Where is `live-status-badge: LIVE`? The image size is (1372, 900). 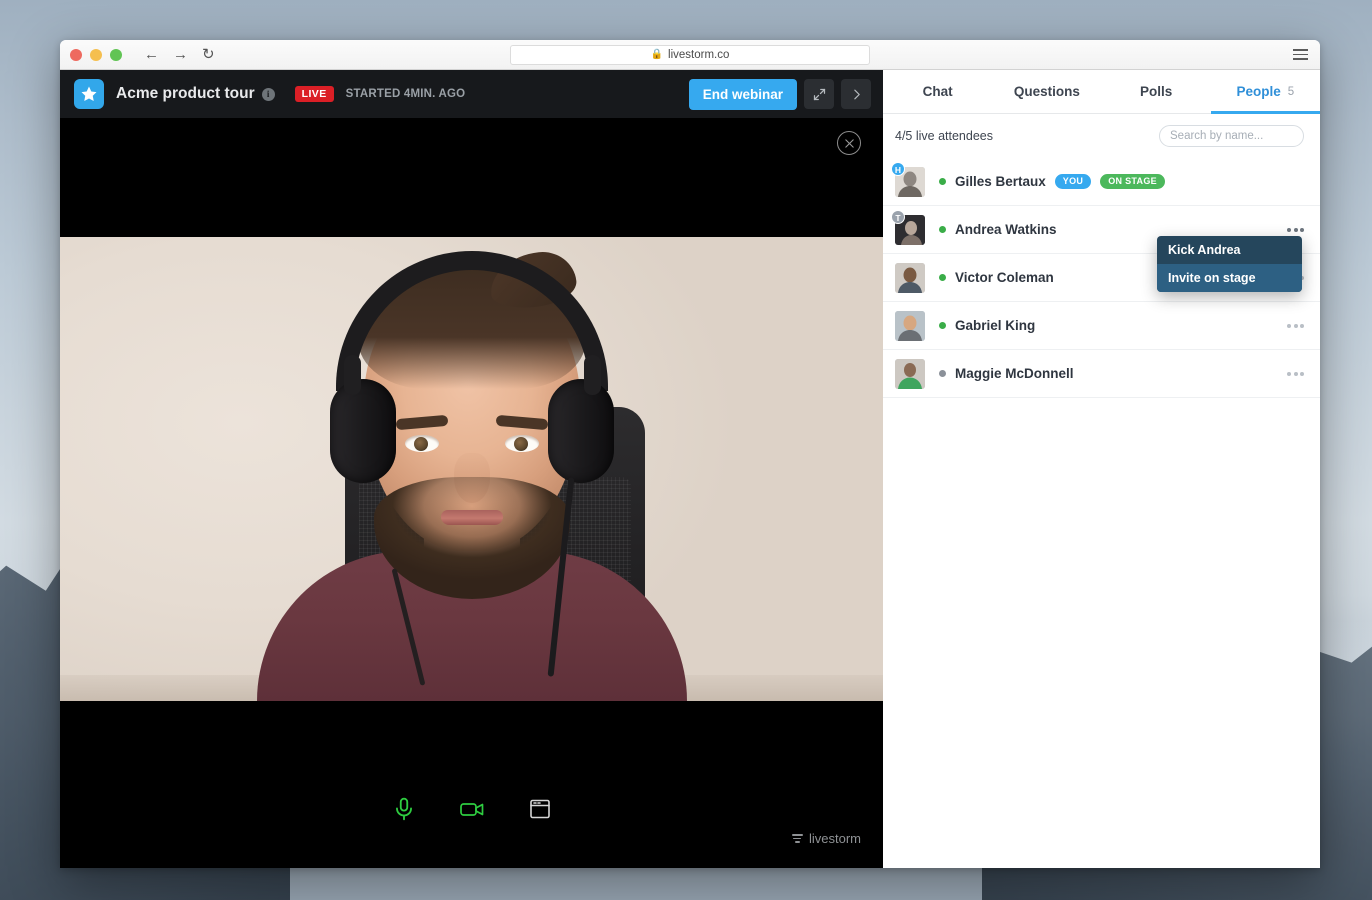
live-status-badge: LIVE is located at coordinates (314, 94).